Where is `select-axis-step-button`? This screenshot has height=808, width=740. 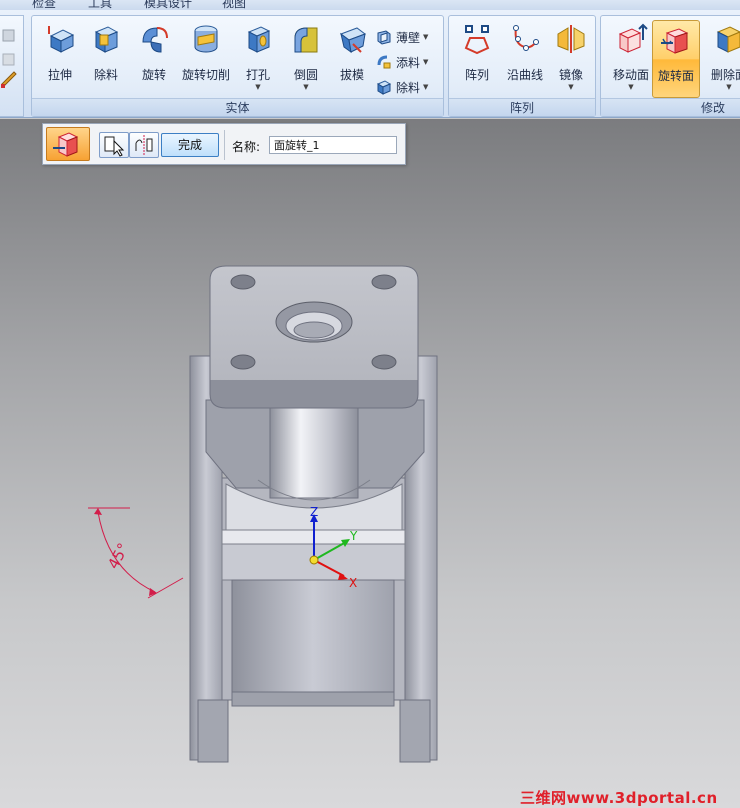
select-axis-step-button is located at coordinates (144, 145).